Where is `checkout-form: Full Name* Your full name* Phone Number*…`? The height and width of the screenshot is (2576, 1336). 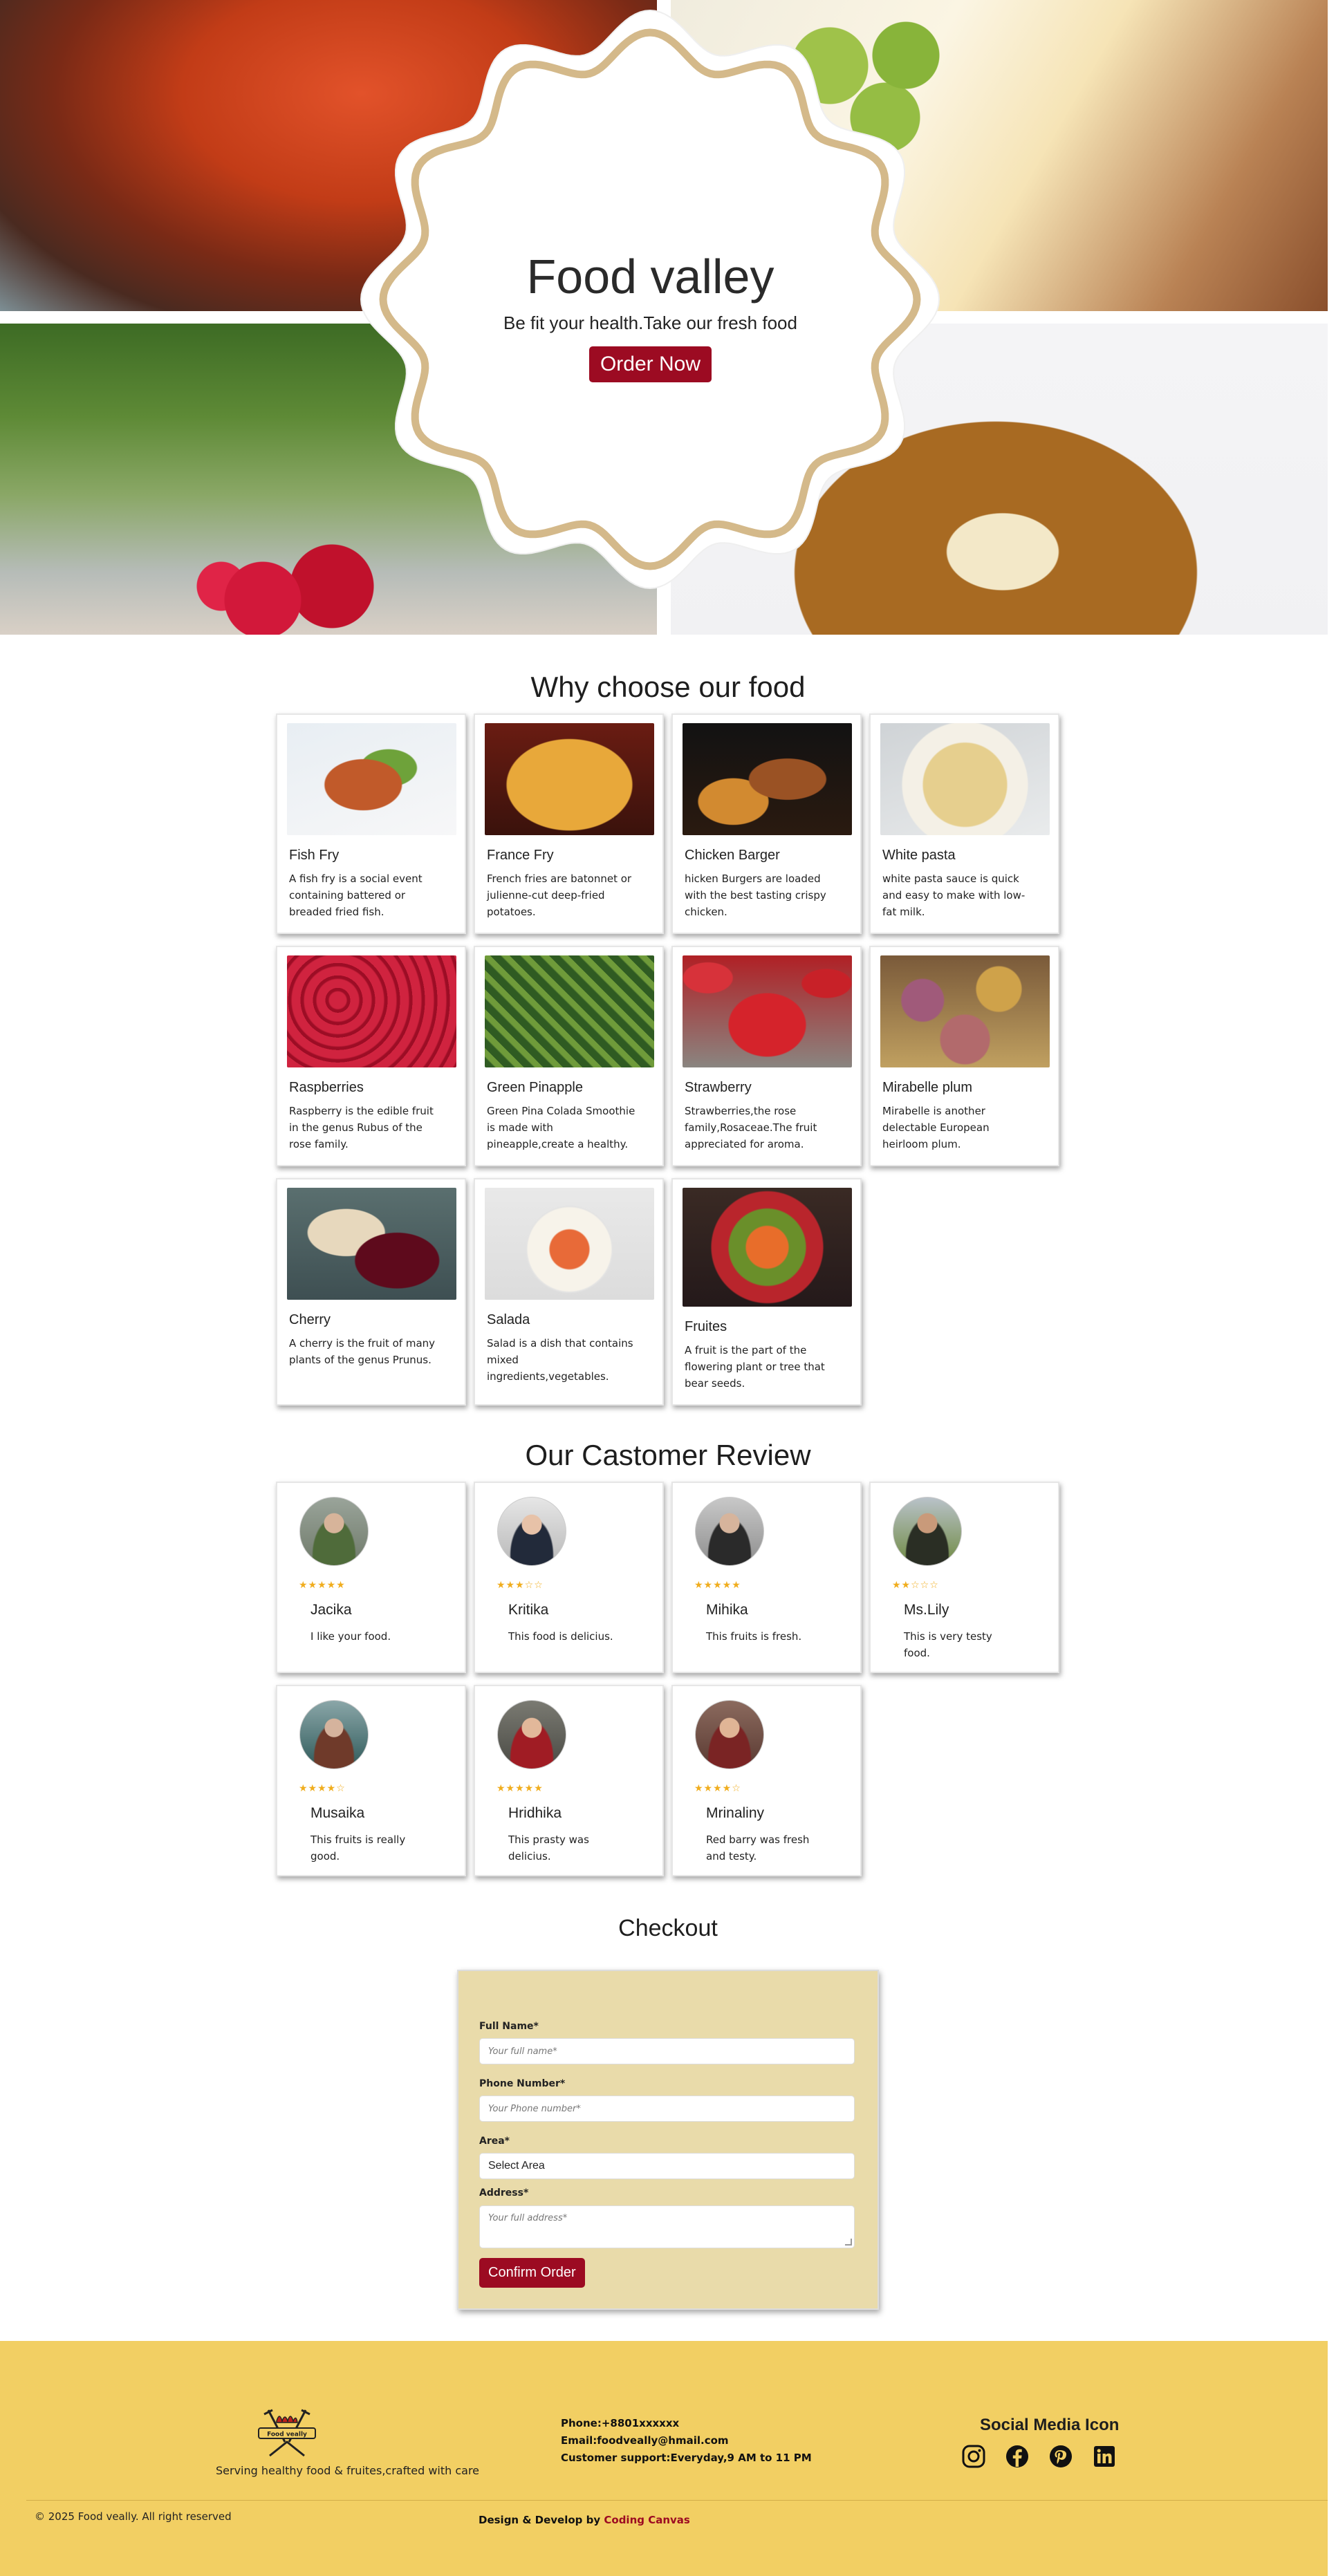
checkout-form: Full Name* Your full name* Phone Number*… is located at coordinates (668, 2140).